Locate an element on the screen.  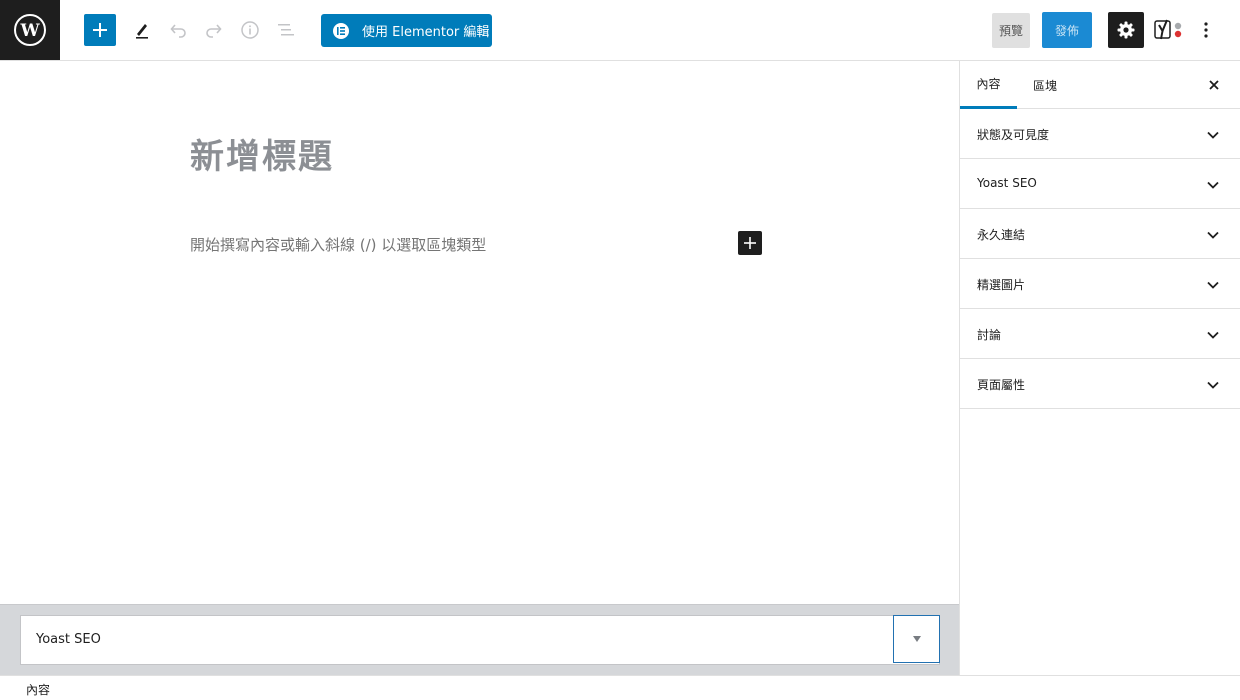
close-sidebar-button is located at coordinates (1214, 85).